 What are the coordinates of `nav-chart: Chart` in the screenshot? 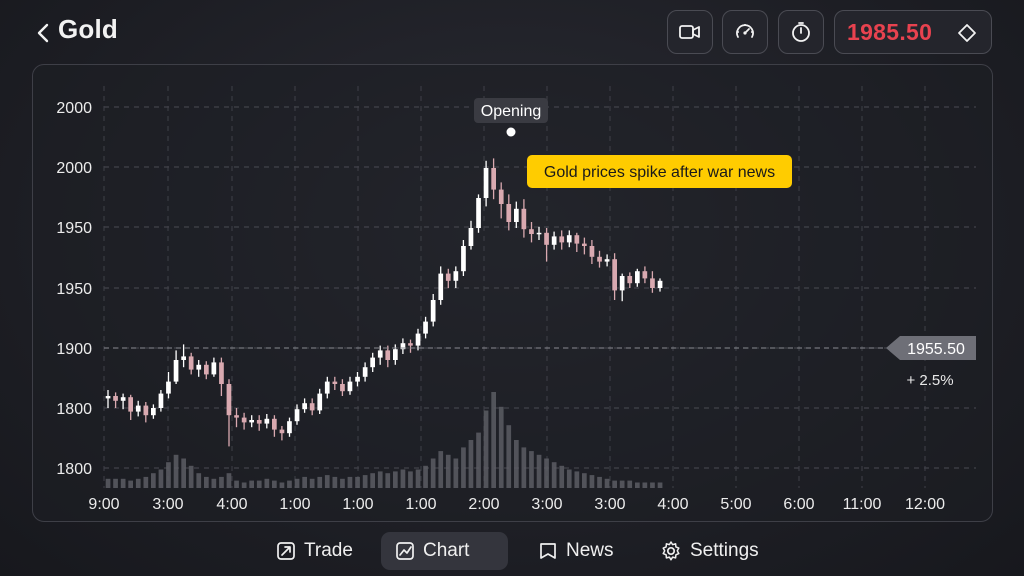 It's located at (444, 551).